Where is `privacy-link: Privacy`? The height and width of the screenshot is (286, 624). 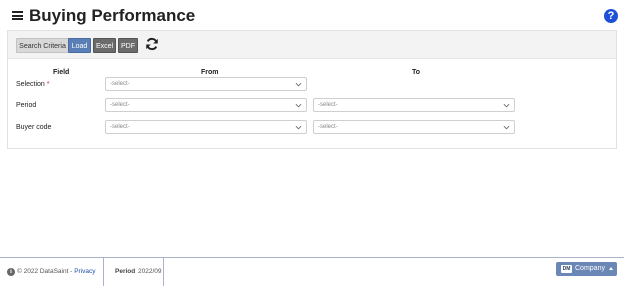
privacy-link: Privacy is located at coordinates (84, 271).